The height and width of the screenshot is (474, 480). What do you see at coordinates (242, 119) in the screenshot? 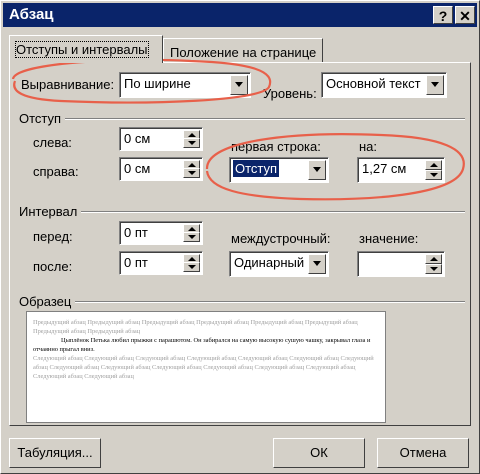
I see `indent-divider` at bounding box center [242, 119].